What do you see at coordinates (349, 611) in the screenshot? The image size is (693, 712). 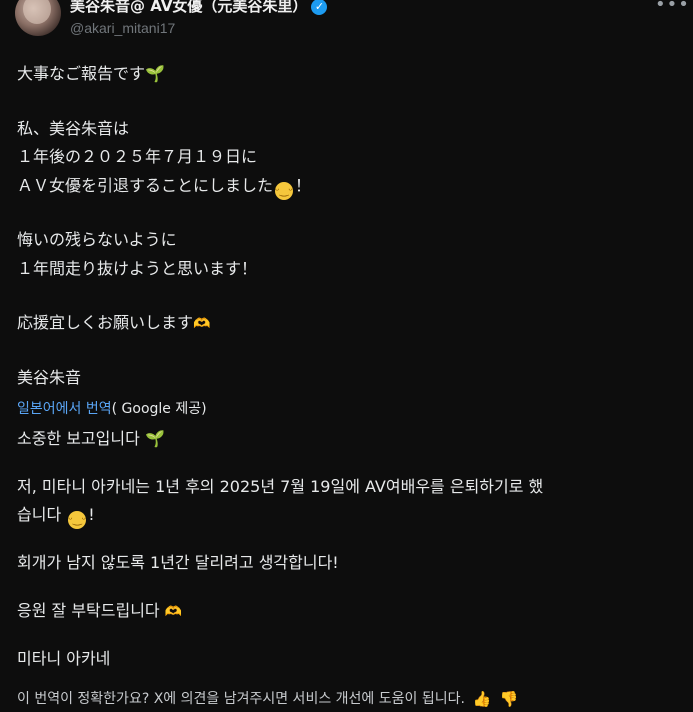 I see `translated-line: 응원 잘 부탁드립니다 🫶` at bounding box center [349, 611].